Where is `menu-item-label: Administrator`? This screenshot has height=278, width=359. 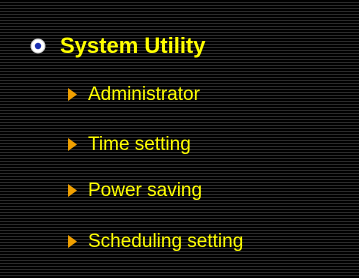
menu-item-label: Administrator is located at coordinates (144, 94).